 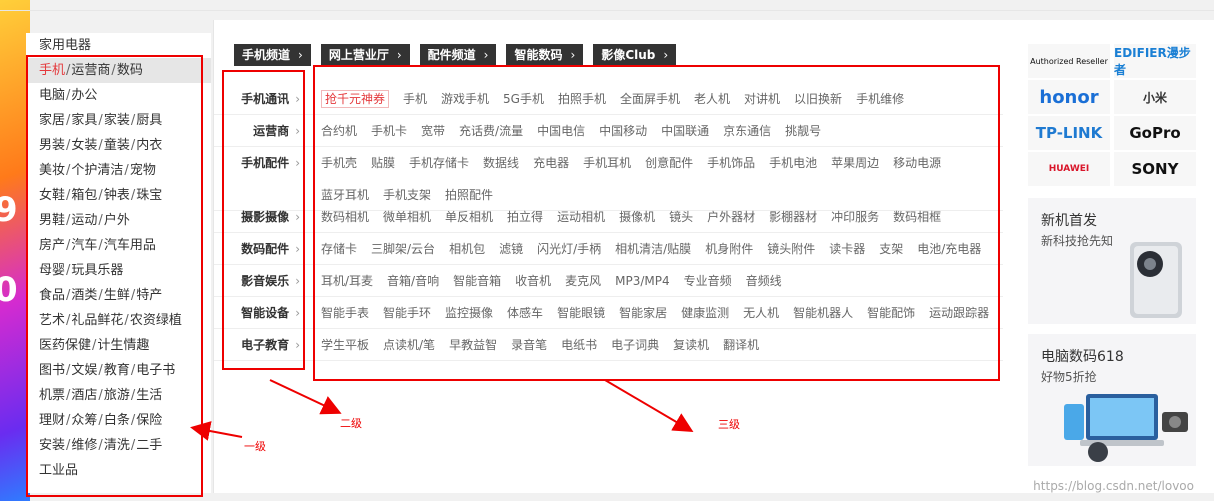 I want to click on annotation-level1: 一级, so click(x=255, y=446).